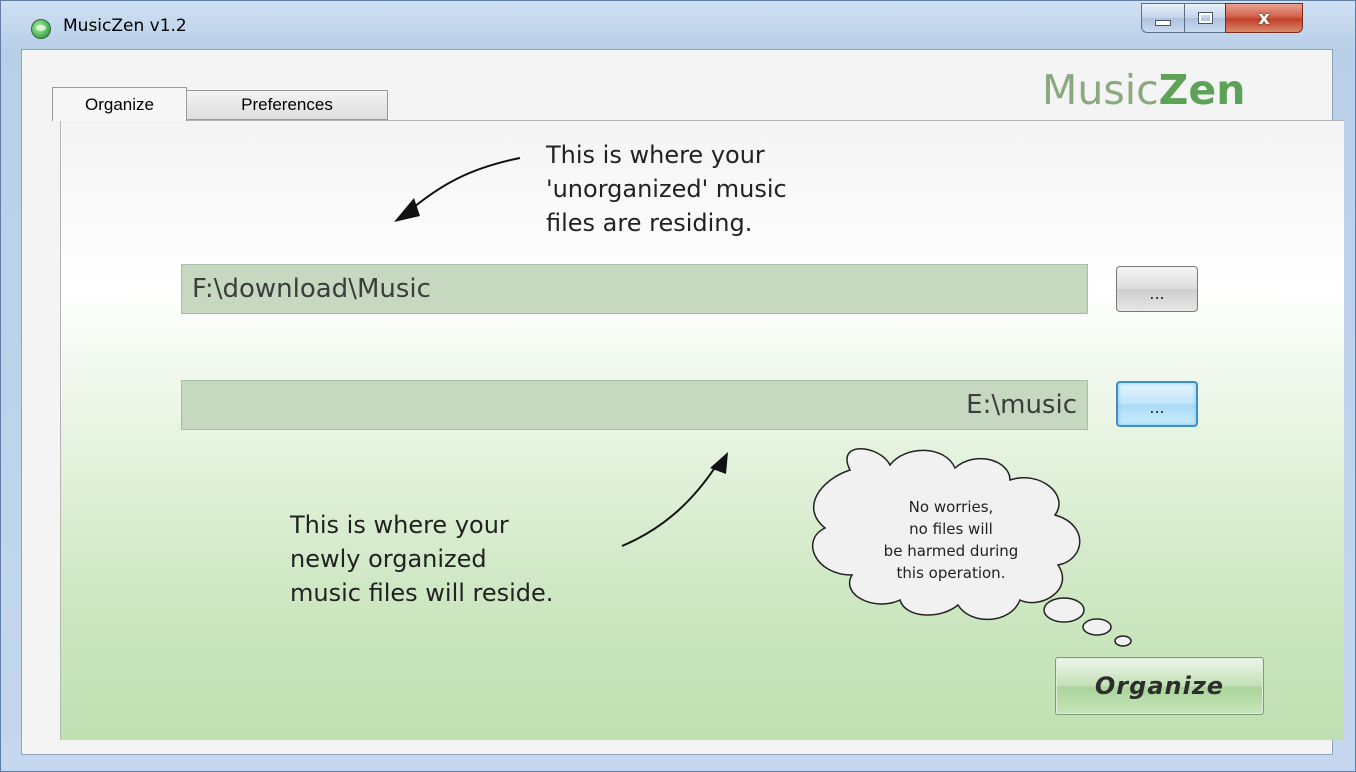 This screenshot has width=1356, height=772. Describe the element at coordinates (1100, 90) in the screenshot. I see `logo-music: Music` at that location.